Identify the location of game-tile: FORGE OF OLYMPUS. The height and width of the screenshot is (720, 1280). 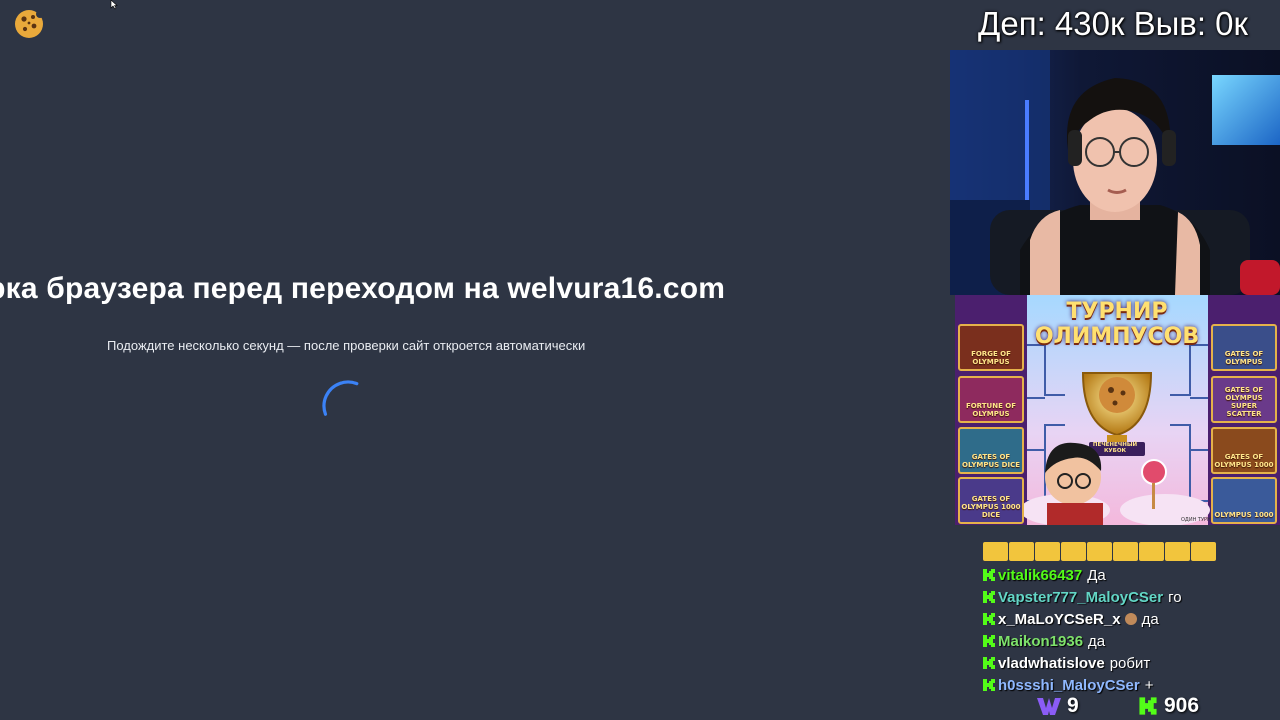
(991, 347).